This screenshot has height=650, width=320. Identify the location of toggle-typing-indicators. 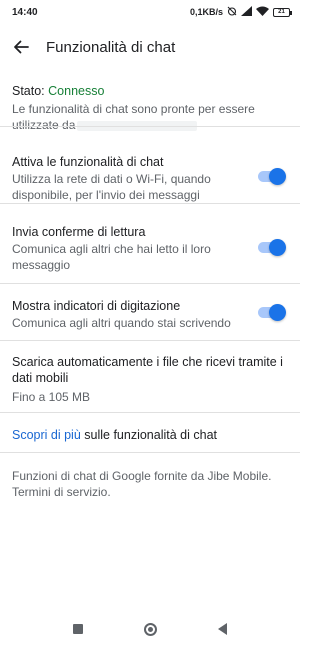
(271, 312).